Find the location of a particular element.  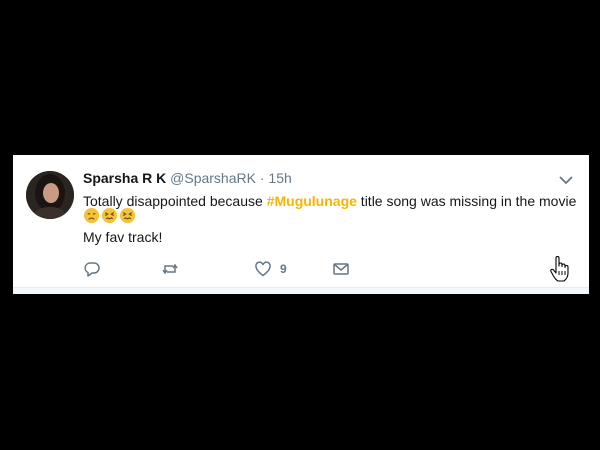

tweet-text-end: title song was missing in the movie is located at coordinates (466, 201).